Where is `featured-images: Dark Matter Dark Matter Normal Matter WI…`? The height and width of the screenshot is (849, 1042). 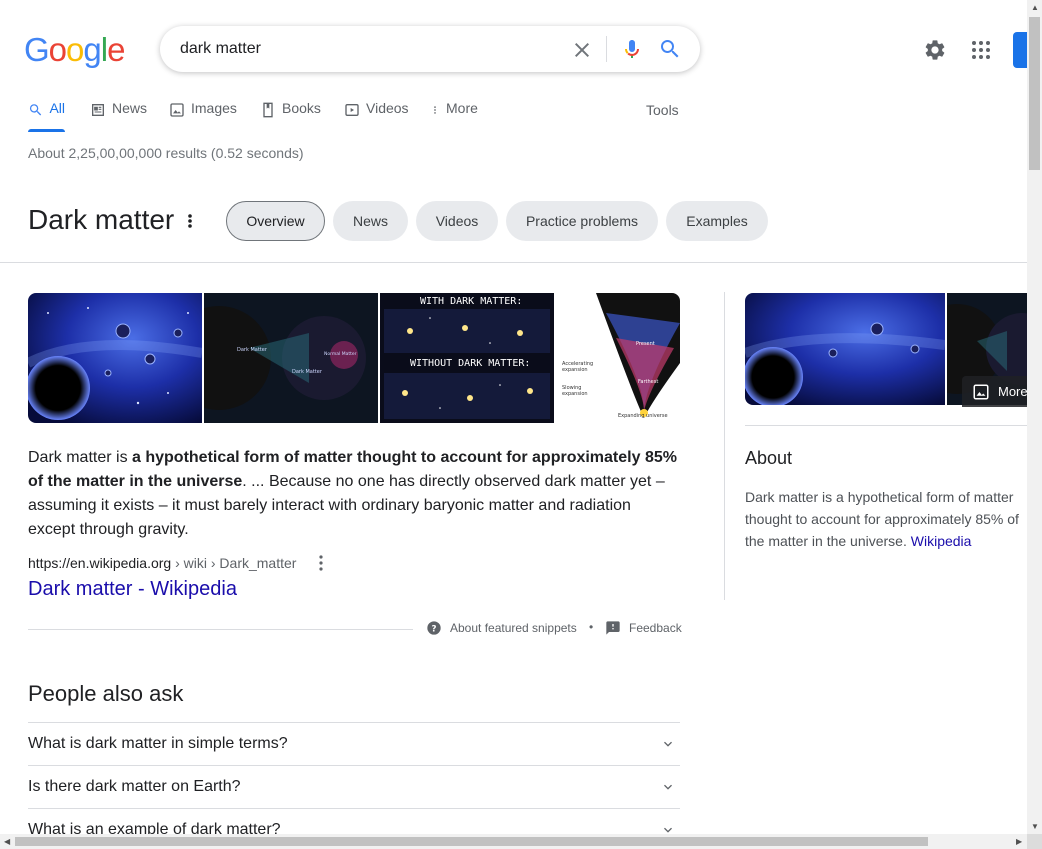
featured-images: Dark Matter Dark Matter Normal Matter WI… is located at coordinates (354, 358).